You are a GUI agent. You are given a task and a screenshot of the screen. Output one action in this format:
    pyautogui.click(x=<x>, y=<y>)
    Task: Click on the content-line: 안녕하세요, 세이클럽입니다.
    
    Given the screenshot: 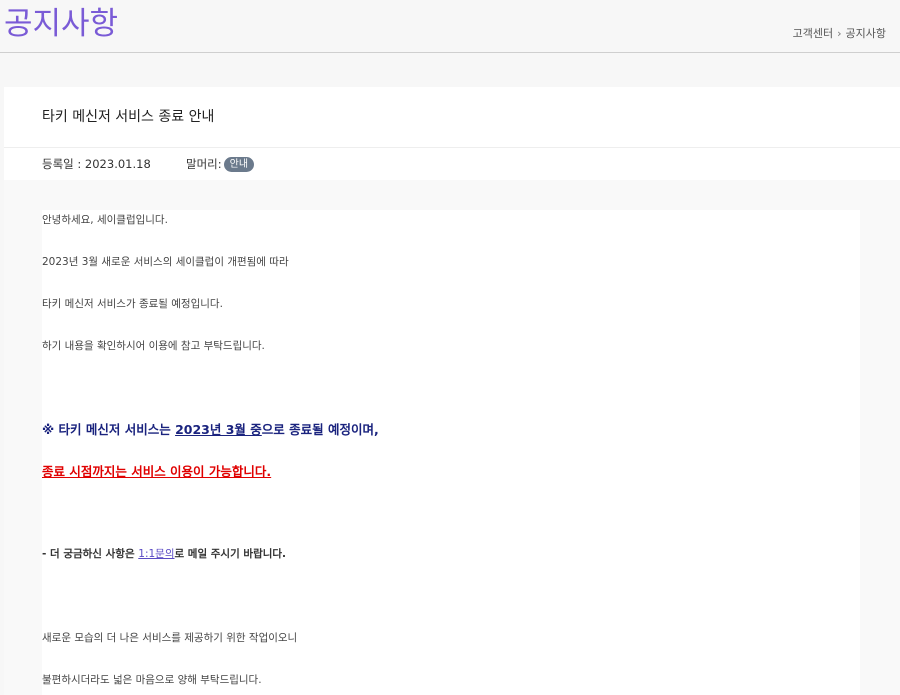 What is the action you would take?
    pyautogui.click(x=105, y=220)
    